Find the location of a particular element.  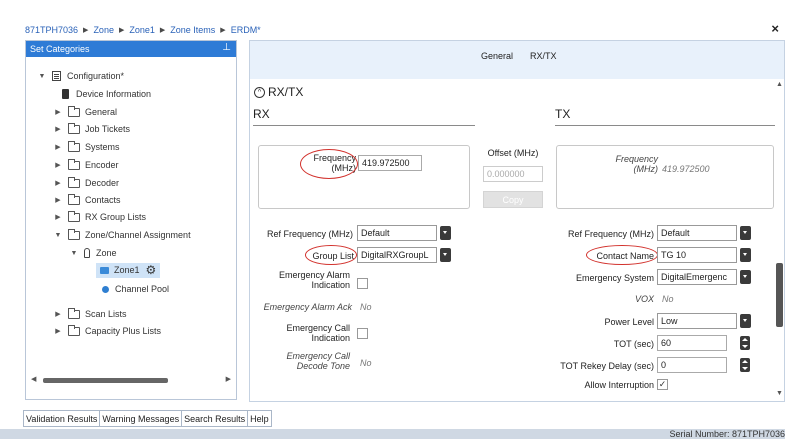

tree-item-device-information: Device Information is located at coordinates (106, 94).